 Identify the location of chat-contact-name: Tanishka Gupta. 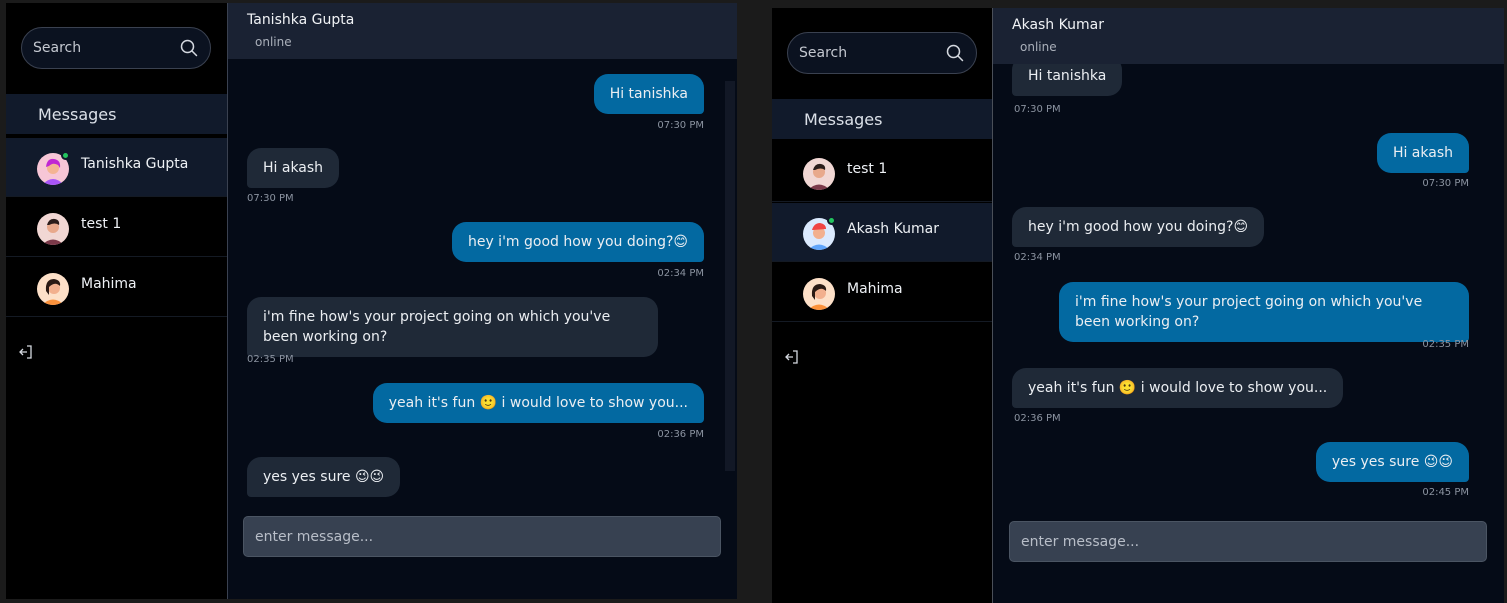
(301, 20).